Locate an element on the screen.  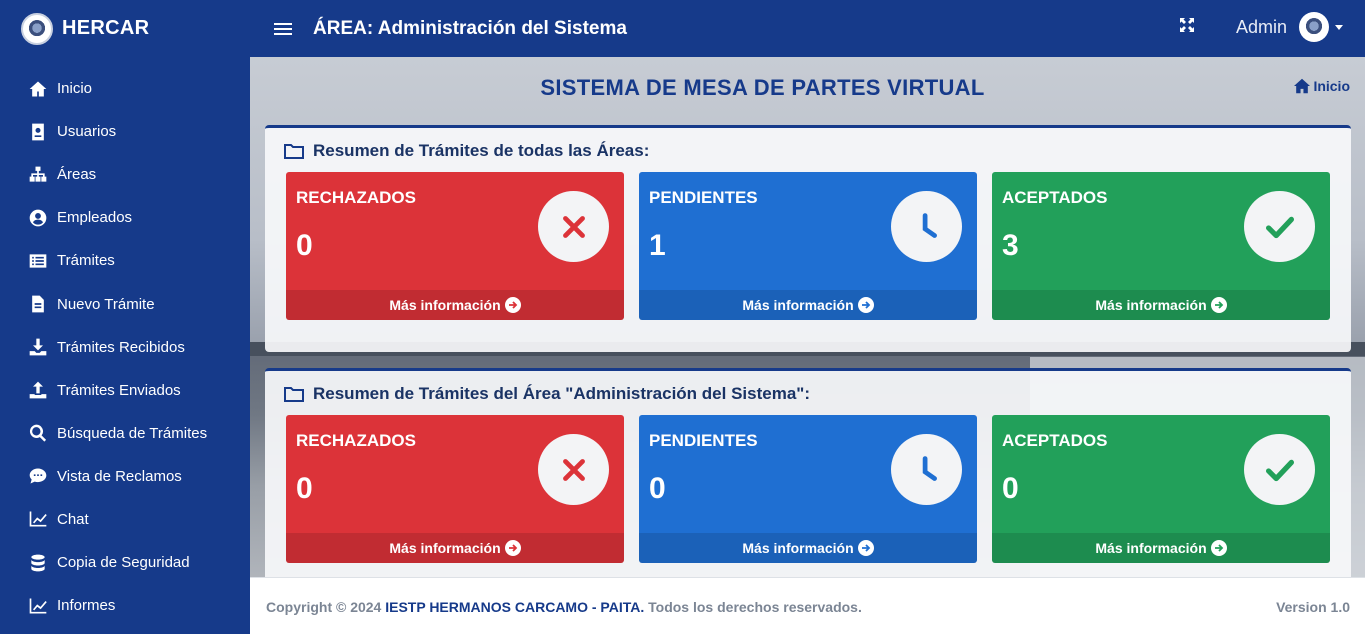
box-value: 1 is located at coordinates (657, 245).